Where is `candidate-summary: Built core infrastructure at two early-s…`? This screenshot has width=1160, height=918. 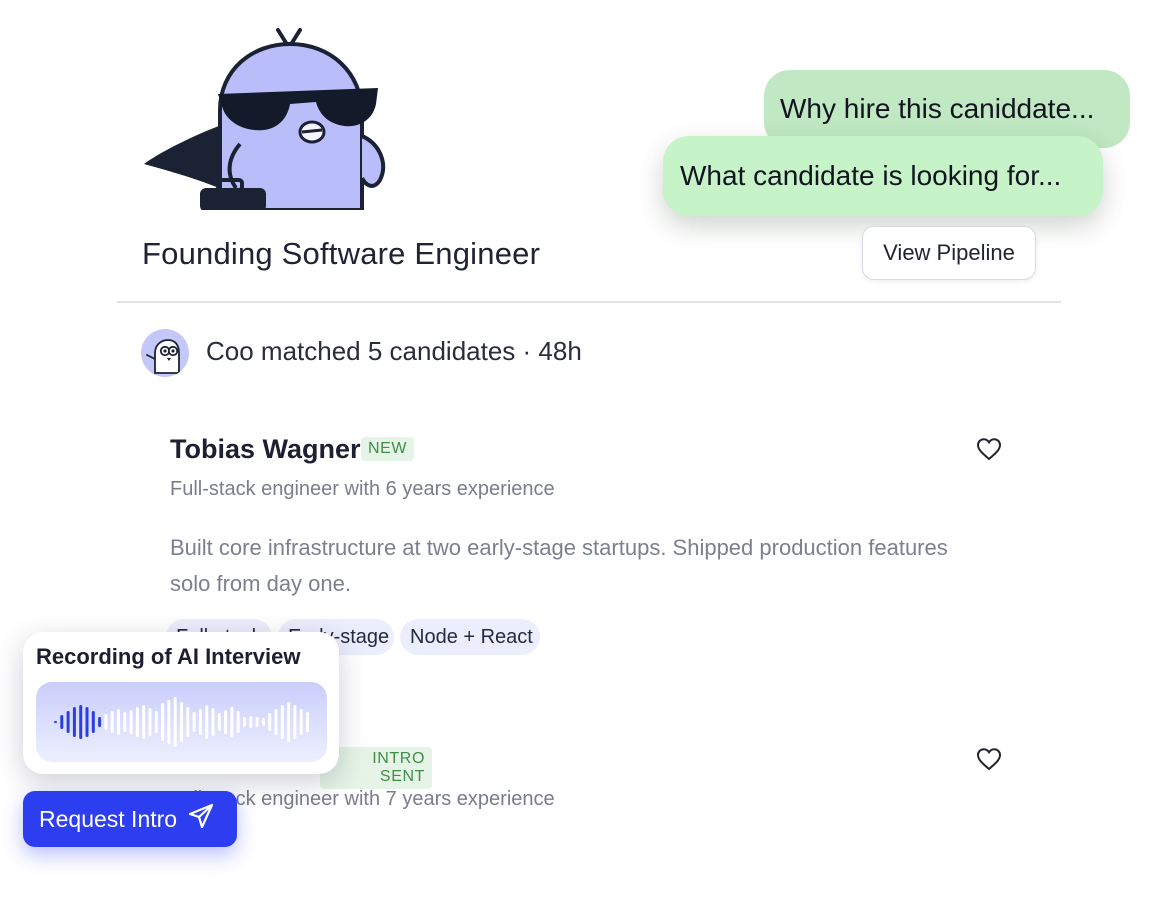 candidate-summary: Built core infrastructure at two early-s… is located at coordinates (559, 565).